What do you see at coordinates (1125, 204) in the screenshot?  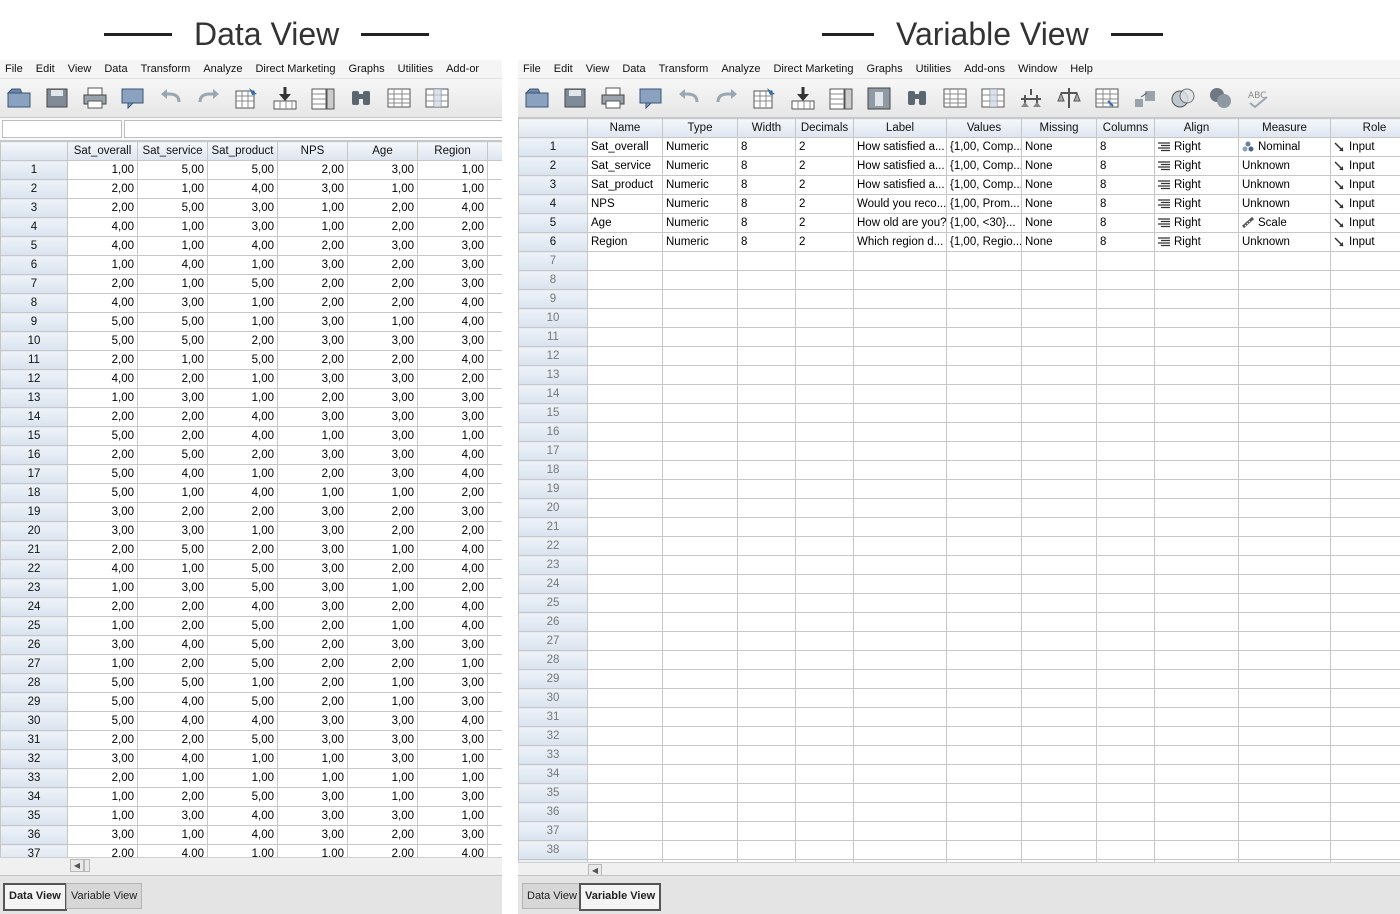 I see `cell-columns: 8` at bounding box center [1125, 204].